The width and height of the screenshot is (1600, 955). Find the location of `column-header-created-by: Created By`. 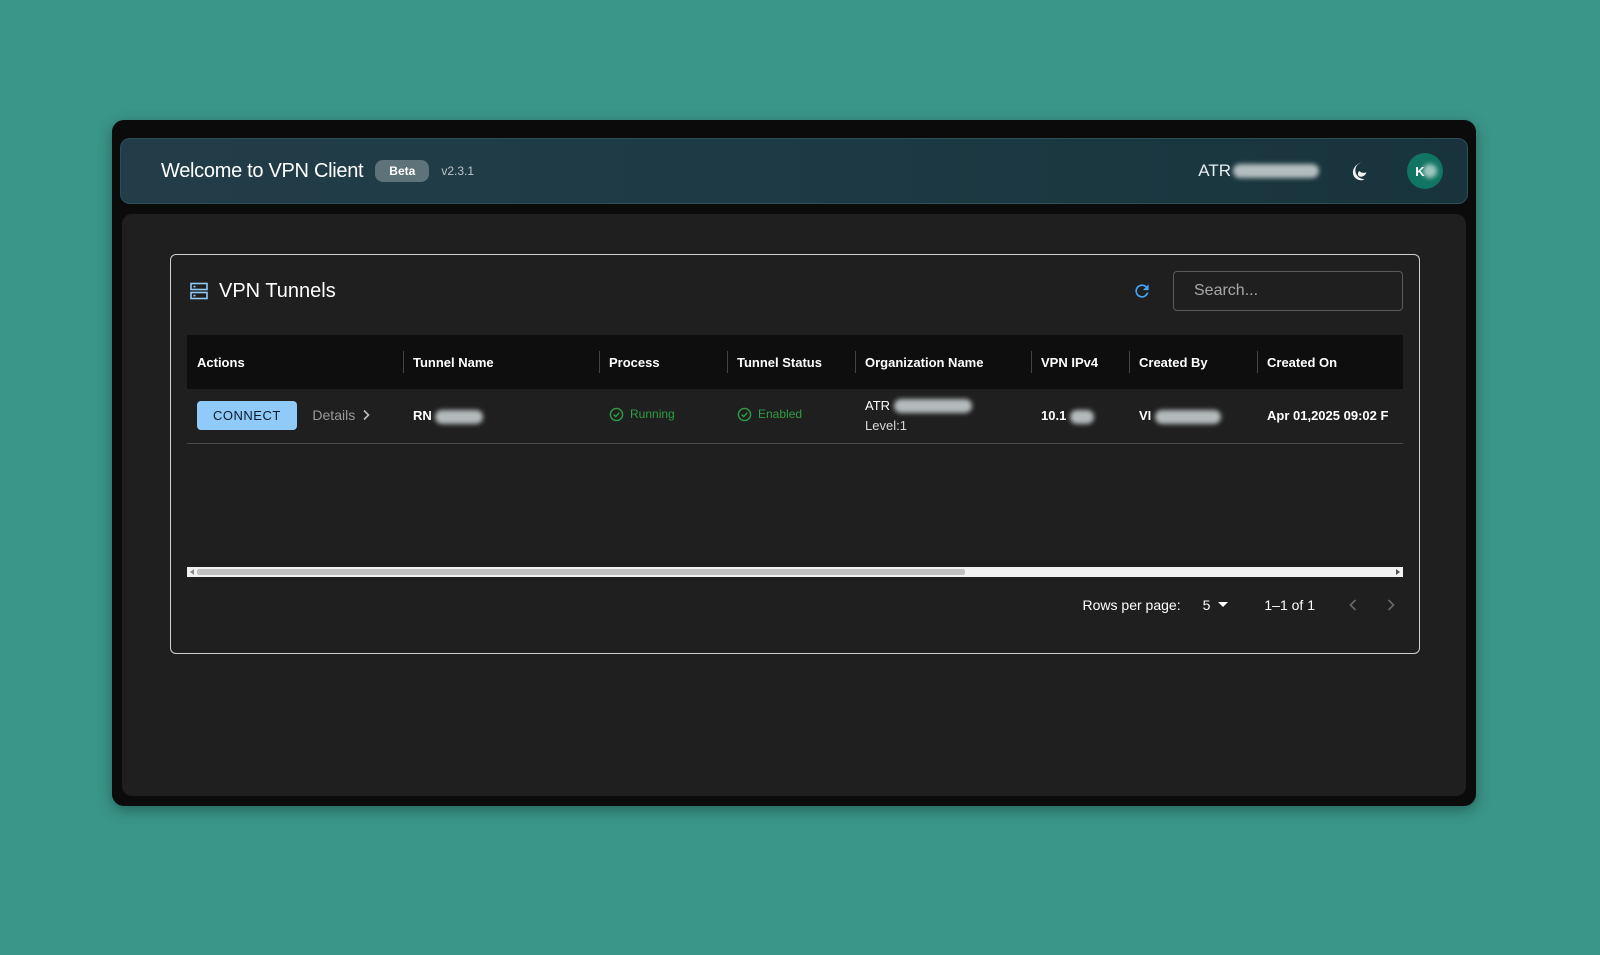

column-header-created-by: Created By is located at coordinates (1193, 362).